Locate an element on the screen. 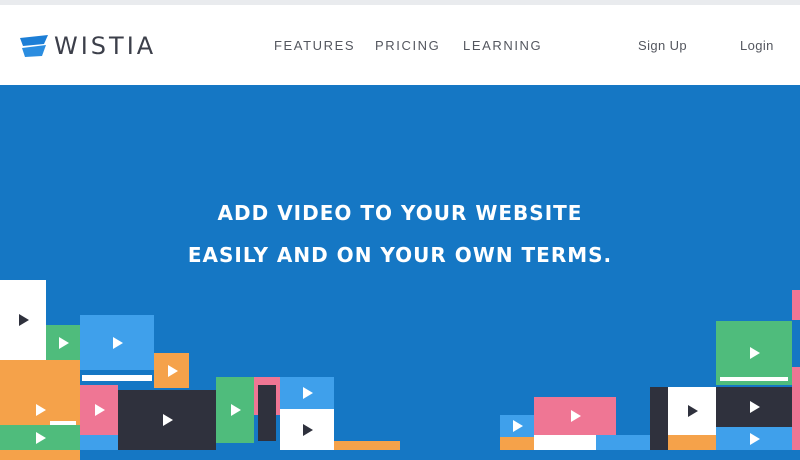 This screenshot has width=800, height=460. wistia-logo: WISTIA is located at coordinates (88, 46).